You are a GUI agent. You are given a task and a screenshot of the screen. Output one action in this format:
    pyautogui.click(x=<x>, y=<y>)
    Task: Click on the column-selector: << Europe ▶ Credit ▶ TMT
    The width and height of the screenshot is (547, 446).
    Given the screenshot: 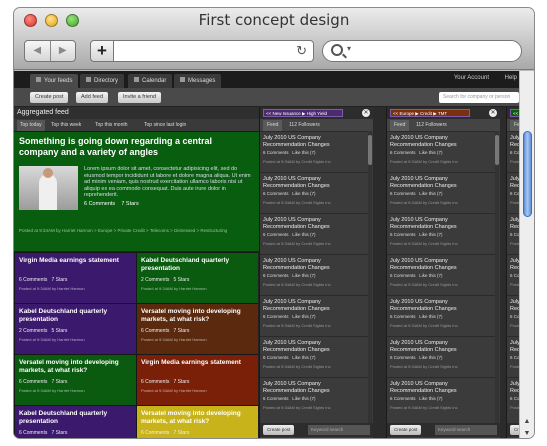 What is the action you would take?
    pyautogui.click(x=430, y=113)
    